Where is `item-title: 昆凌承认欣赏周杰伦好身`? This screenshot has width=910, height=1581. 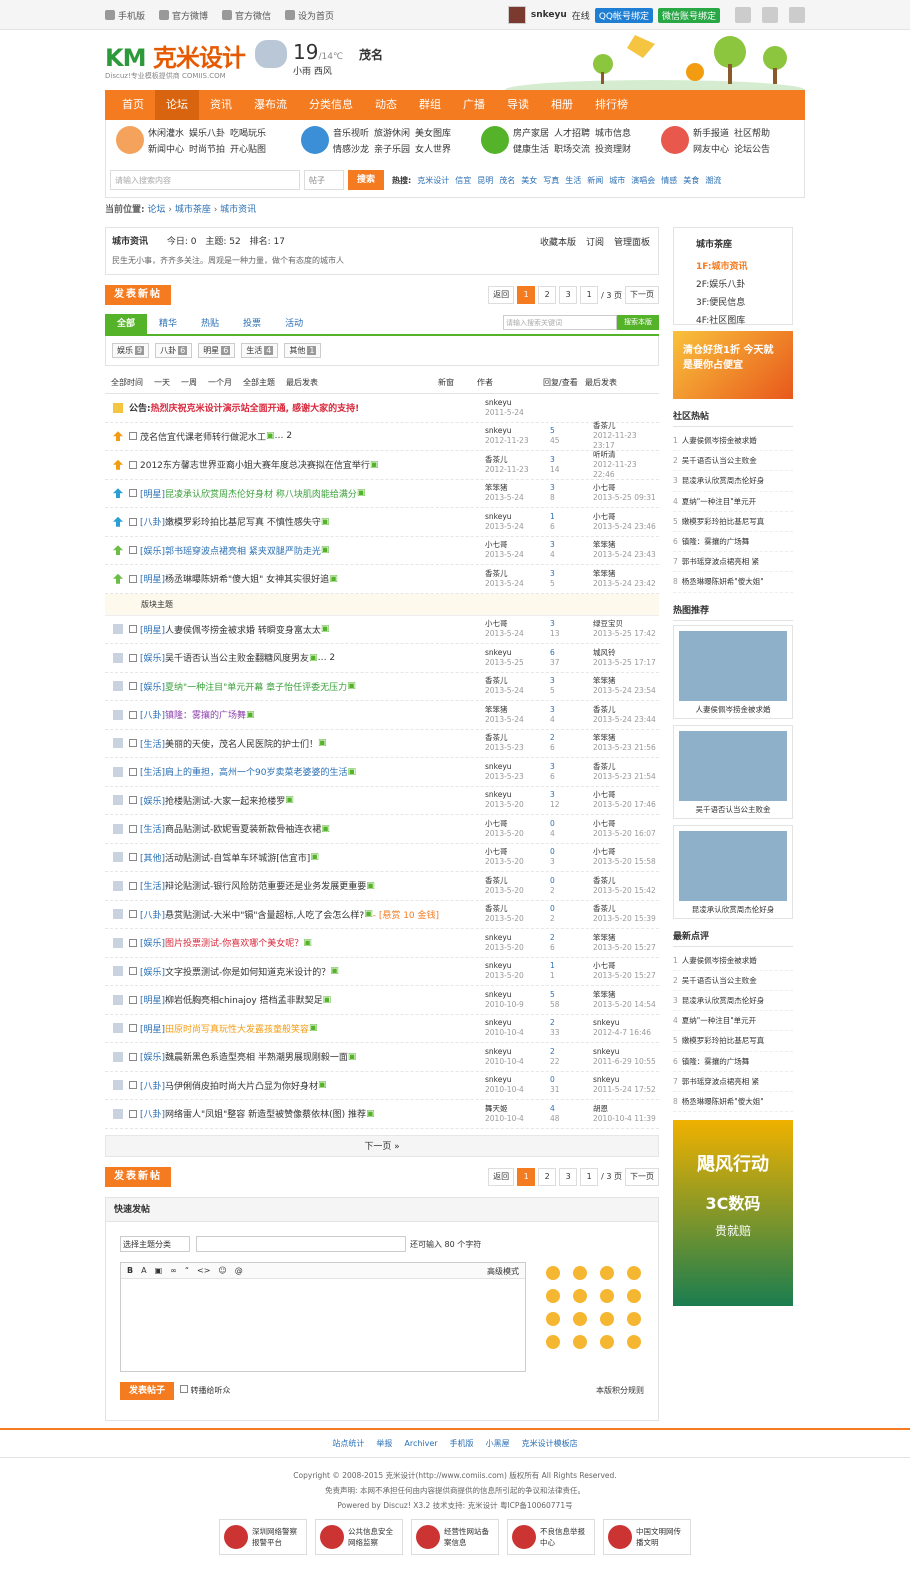
item-title: 昆凌承认欣赏周杰伦好身 is located at coordinates (723, 480).